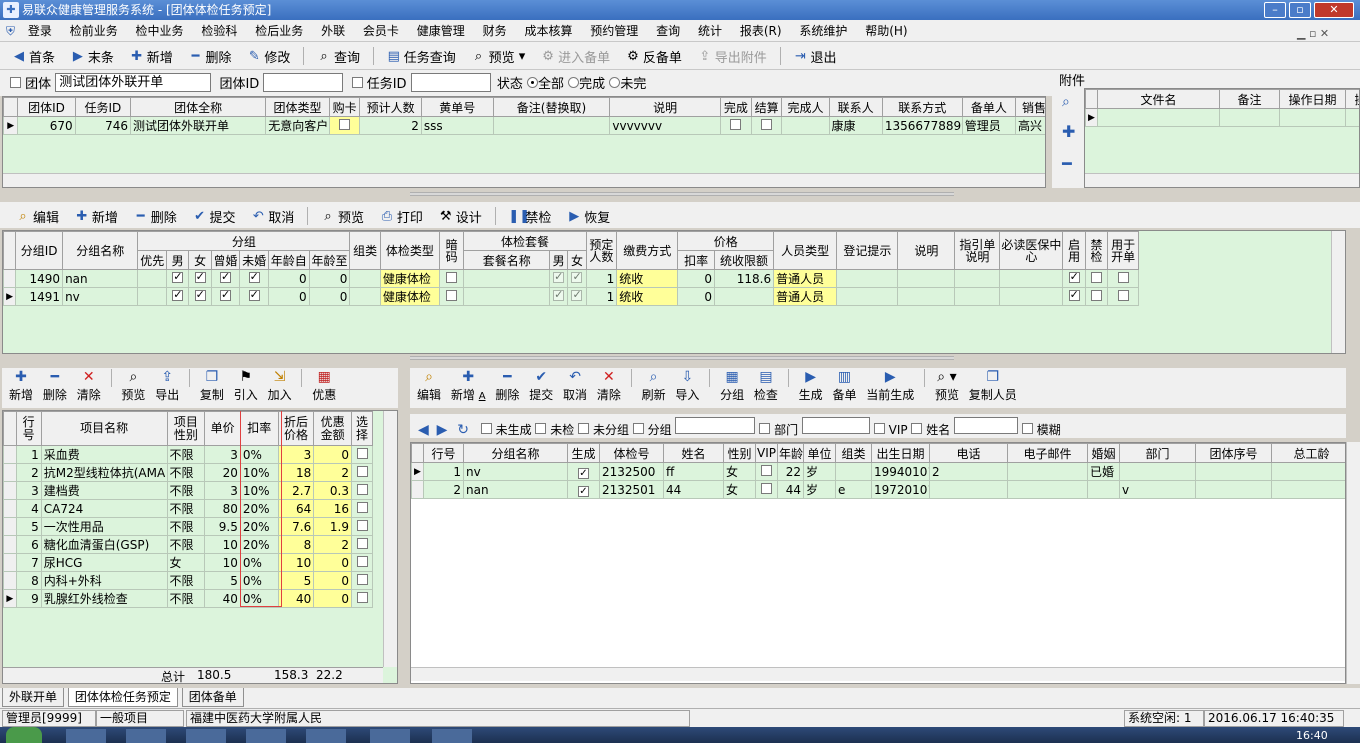 The image size is (1360, 743). I want to click on group-preview-button: ⌕ 预览, so click(342, 216).